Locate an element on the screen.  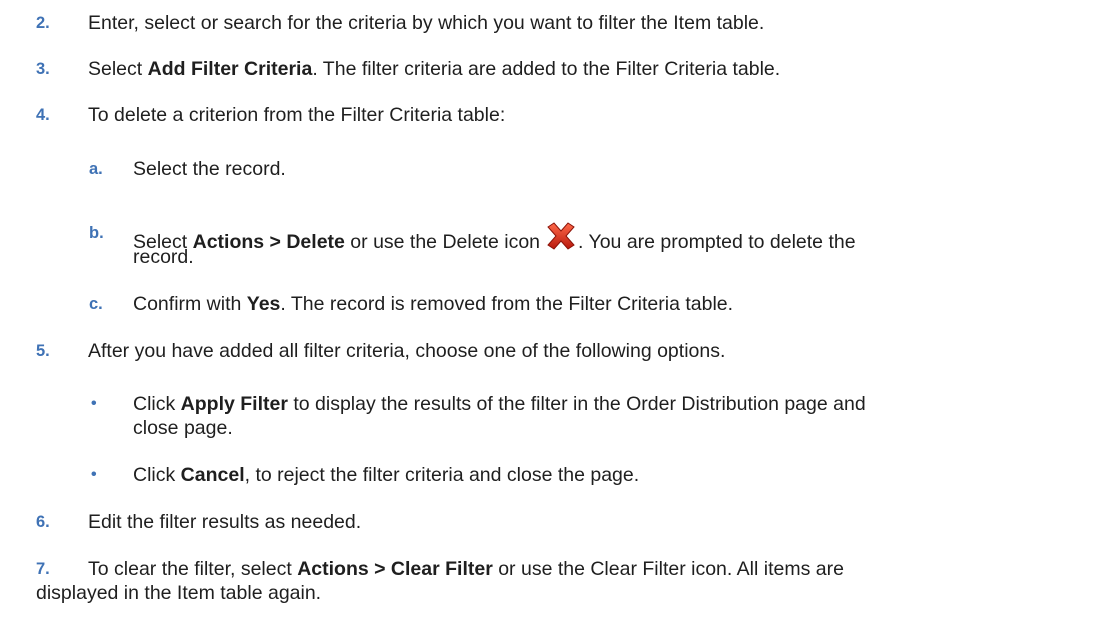
delete-x-icon is located at coordinates (561, 236).